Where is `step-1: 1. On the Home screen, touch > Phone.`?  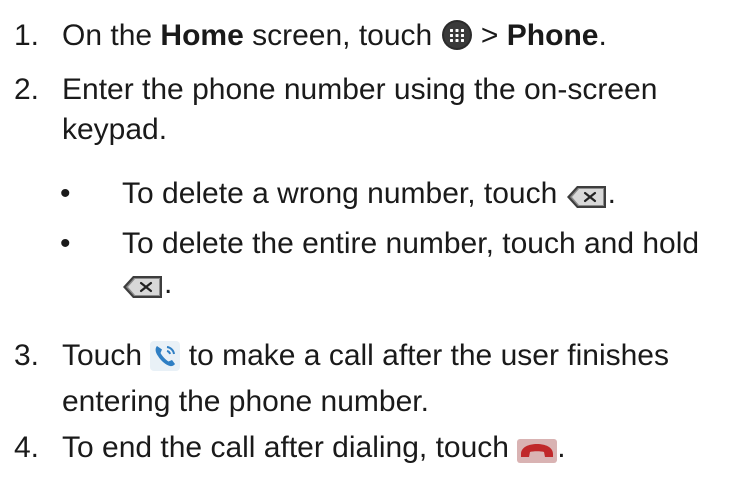
step-1: 1. On the Home screen, touch > Phone. is located at coordinates (374, 36).